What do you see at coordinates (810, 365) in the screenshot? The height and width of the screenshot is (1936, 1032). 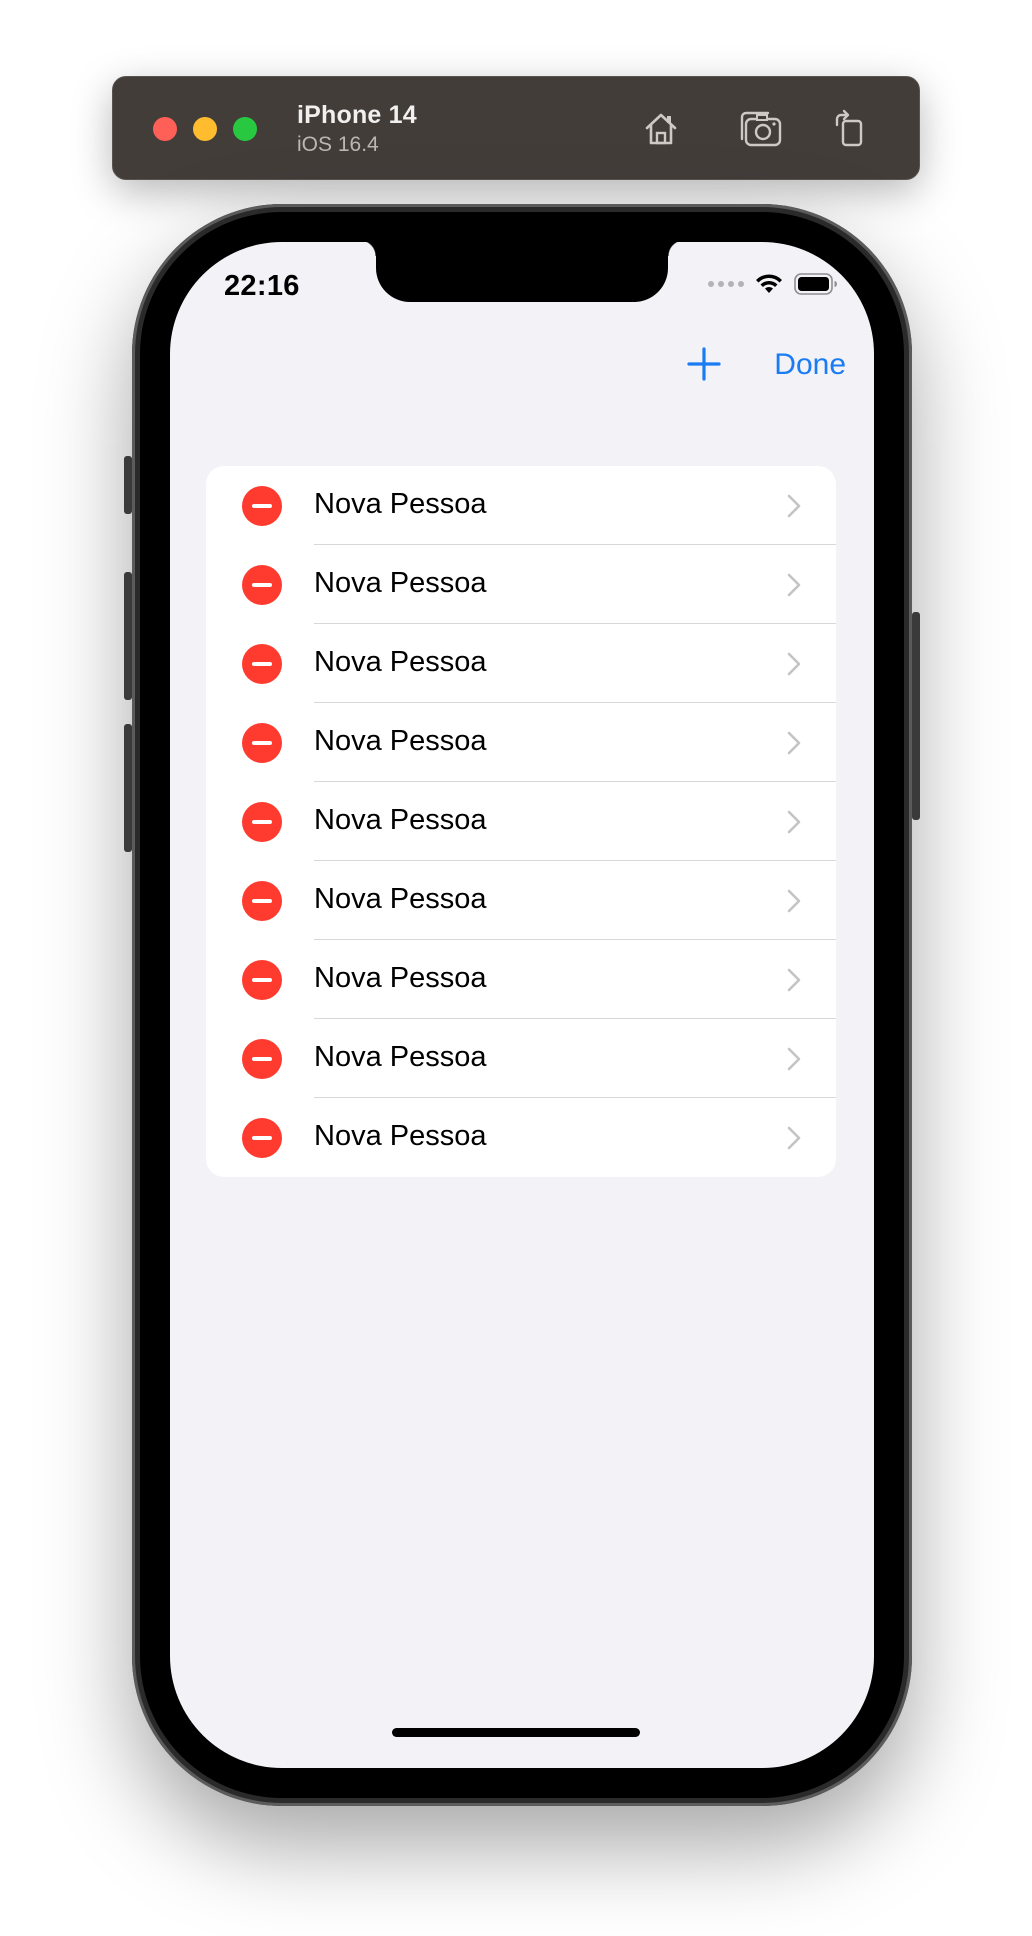 I see `done-button: Done` at bounding box center [810, 365].